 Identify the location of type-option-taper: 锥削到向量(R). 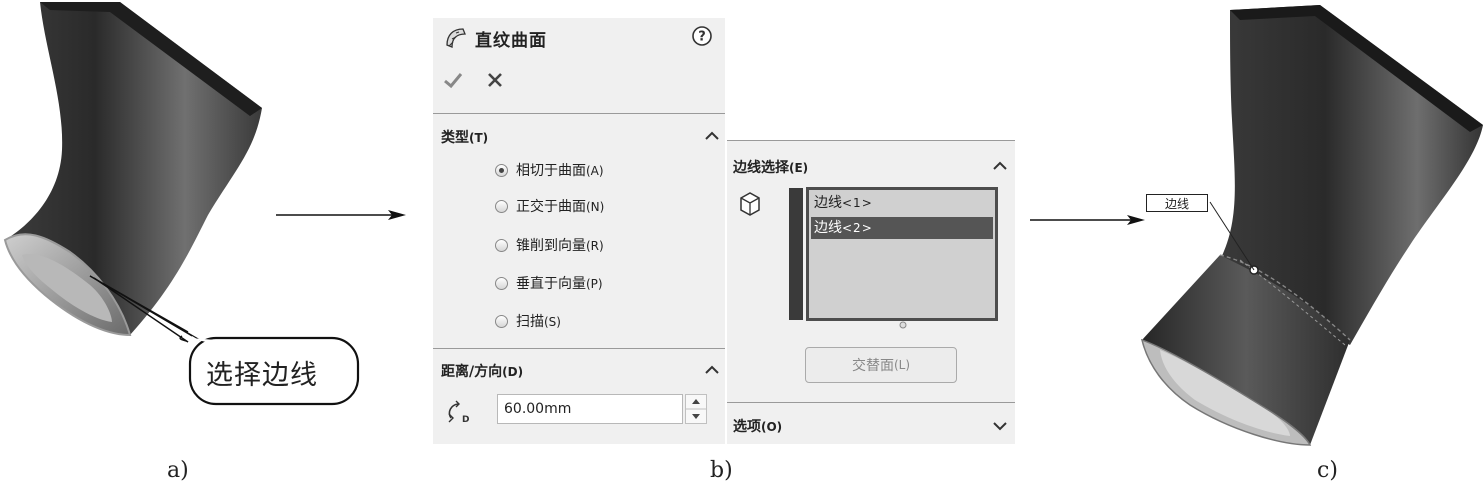
(549, 245).